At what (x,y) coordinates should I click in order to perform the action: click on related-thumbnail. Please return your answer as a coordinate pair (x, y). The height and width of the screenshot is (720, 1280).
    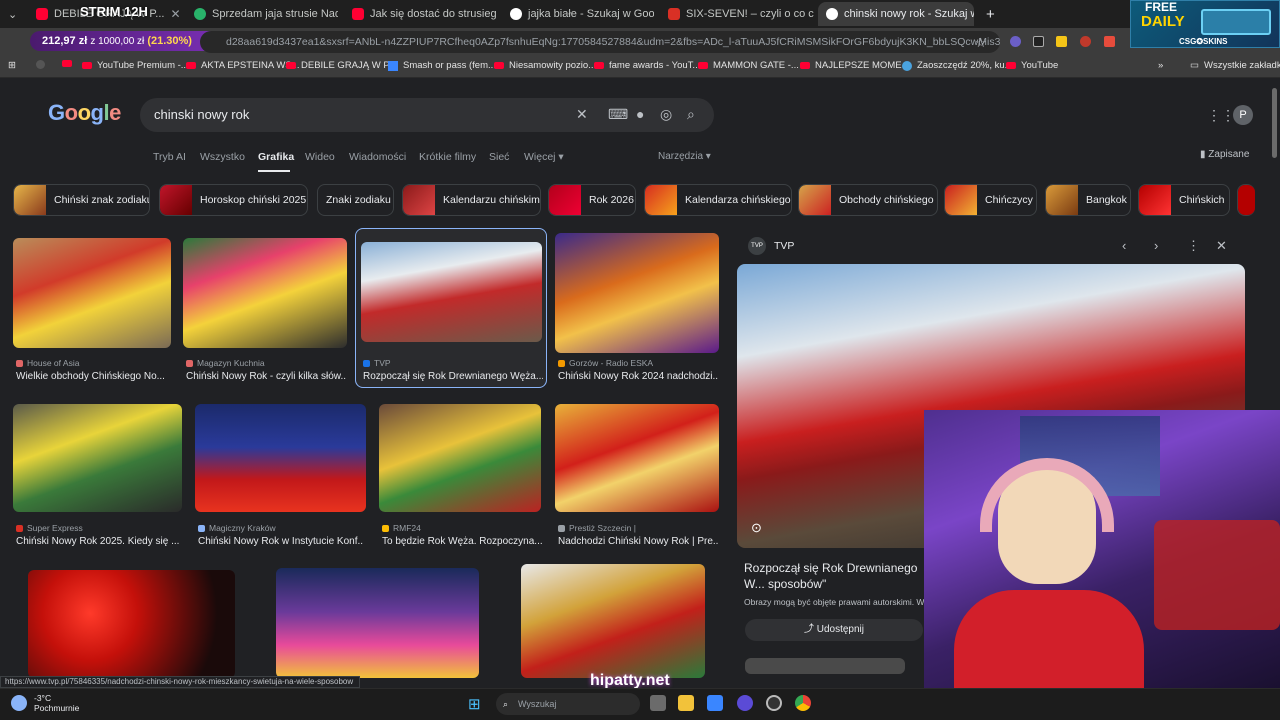
    Looking at the image, I should click on (825, 666).